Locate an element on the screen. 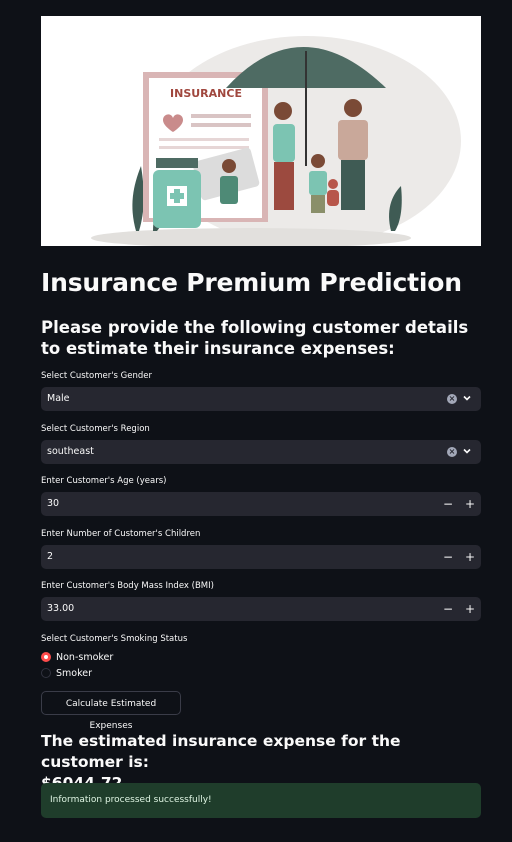 The height and width of the screenshot is (842, 512). radio-unselected-icon is located at coordinates (46, 673).